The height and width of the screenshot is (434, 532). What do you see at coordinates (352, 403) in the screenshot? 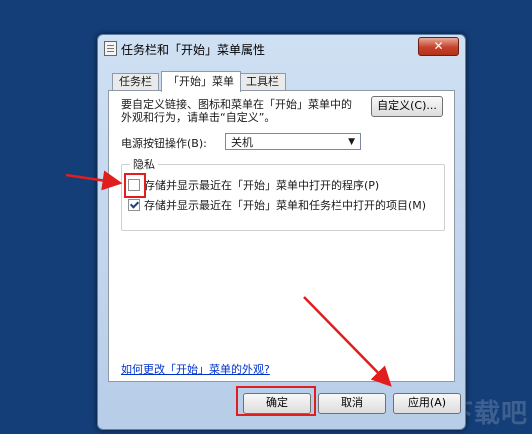
I see `cancel-button: 取消` at bounding box center [352, 403].